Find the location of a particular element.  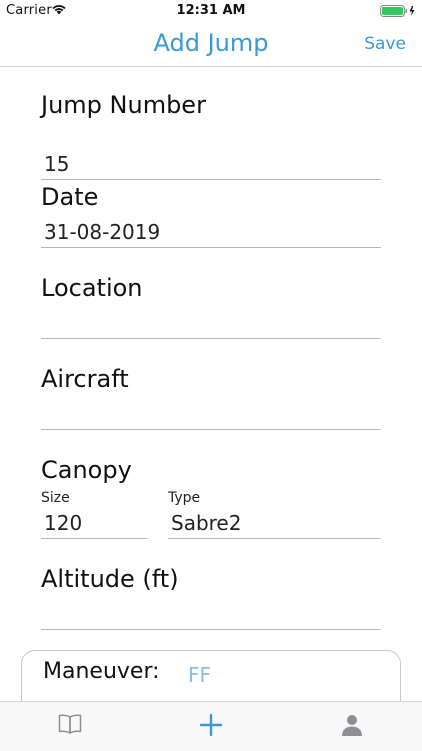

book-icon is located at coordinates (70, 724).